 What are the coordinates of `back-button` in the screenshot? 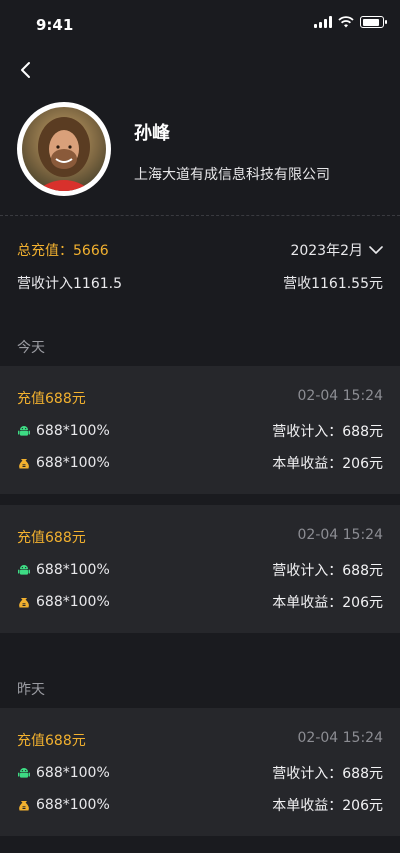 It's located at (26, 70).